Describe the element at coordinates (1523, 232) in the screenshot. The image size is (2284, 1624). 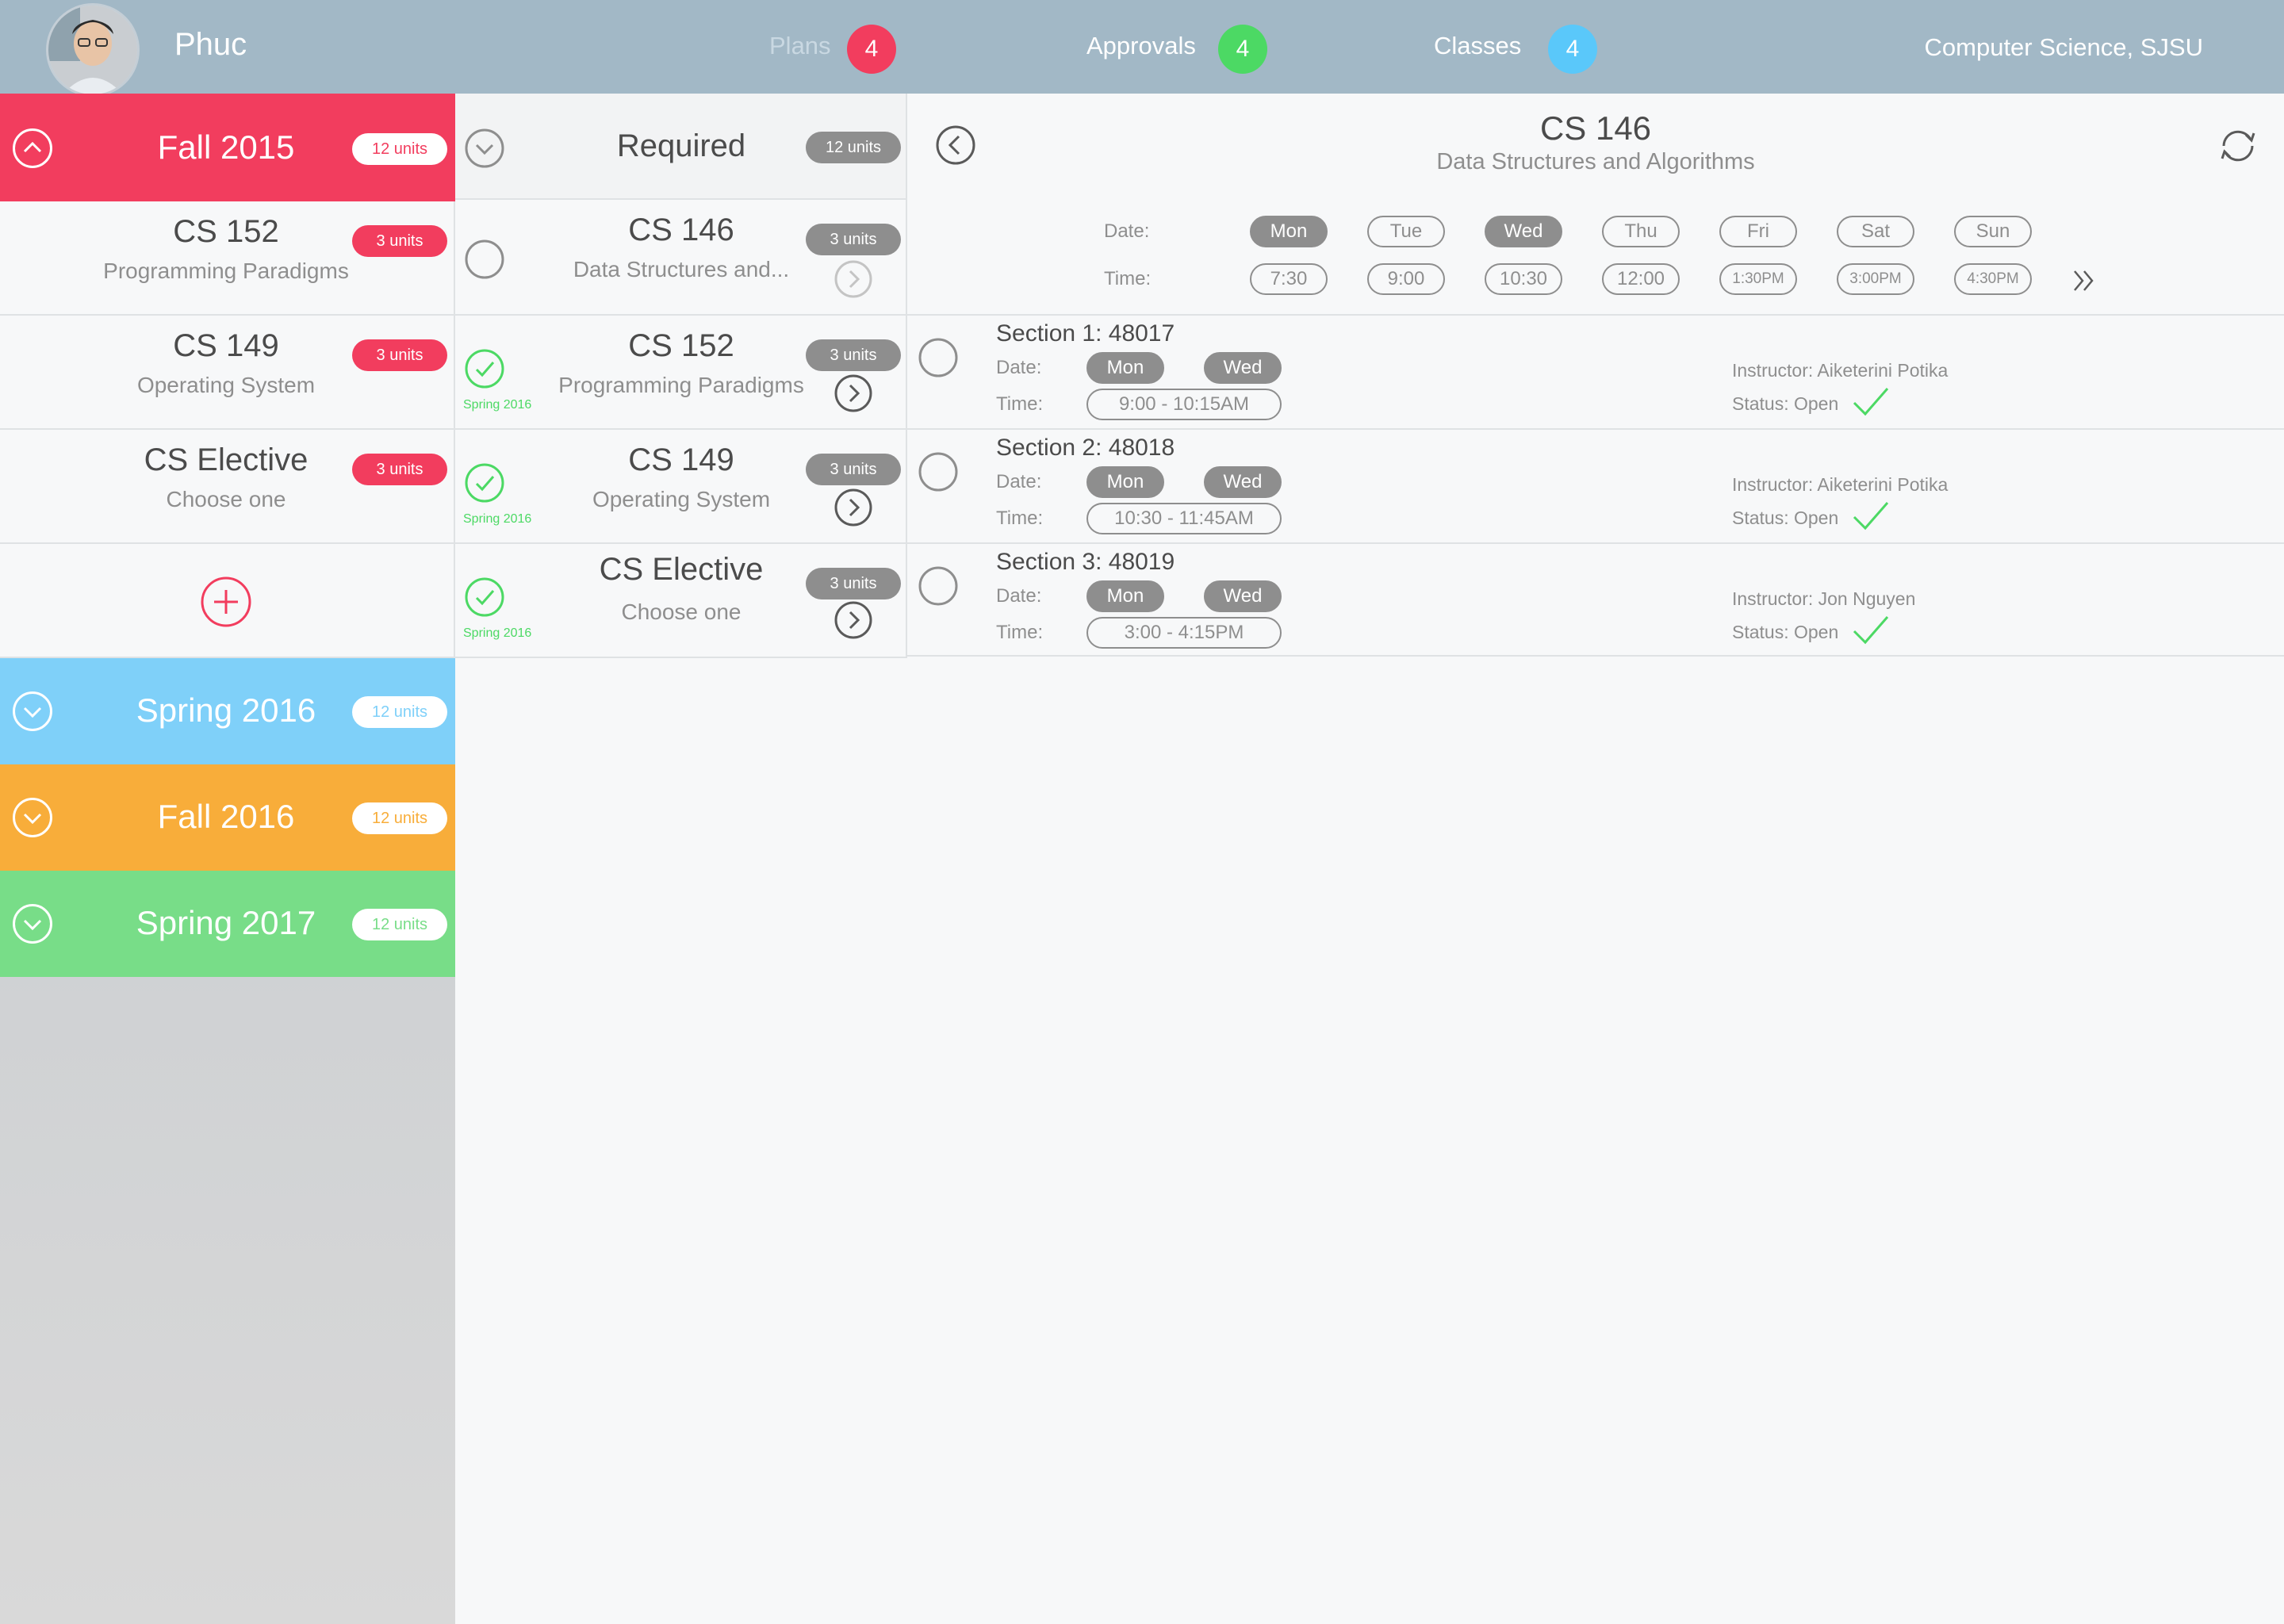
I see `day-filter-wed: Wed` at that location.